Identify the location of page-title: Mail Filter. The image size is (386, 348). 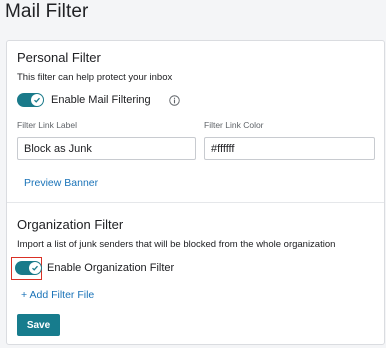
(47, 11).